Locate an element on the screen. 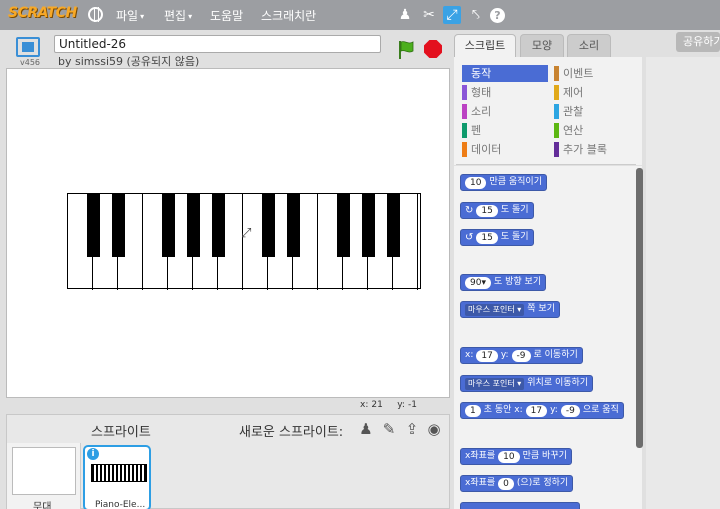 This screenshot has height=509, width=720. block-point-towards: 마우스 포인터 ▾ 쪽 보기 is located at coordinates (510, 309).